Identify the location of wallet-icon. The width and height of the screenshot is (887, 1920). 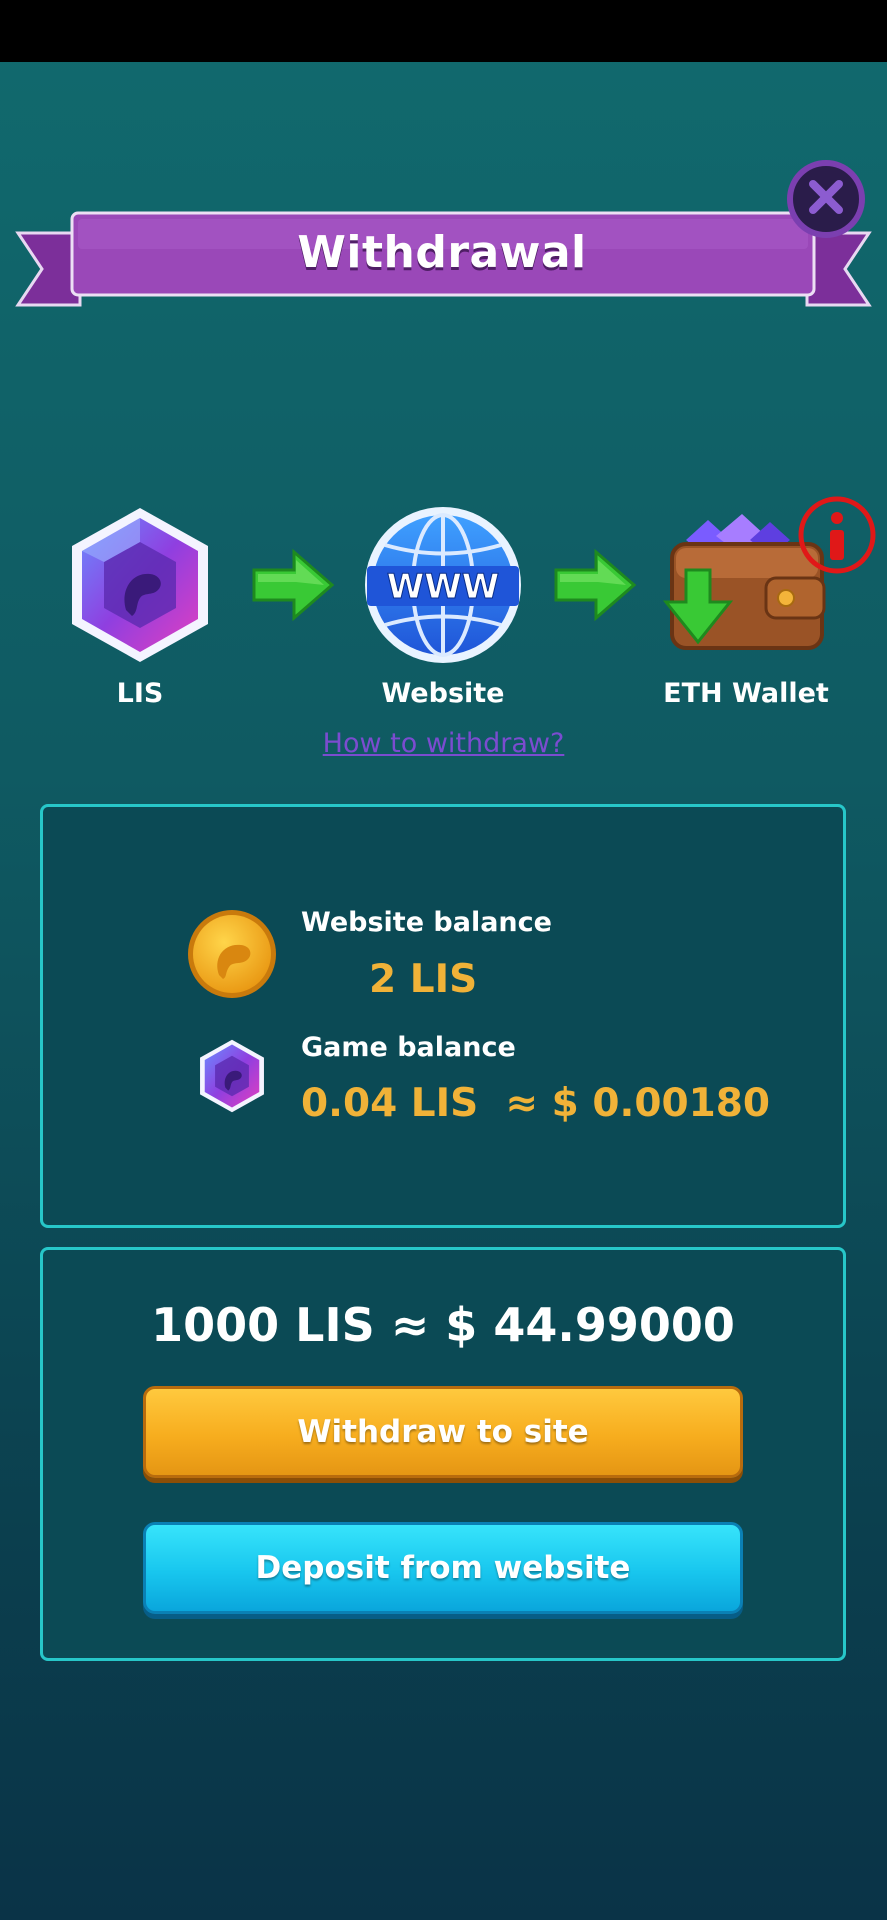
(746, 594).